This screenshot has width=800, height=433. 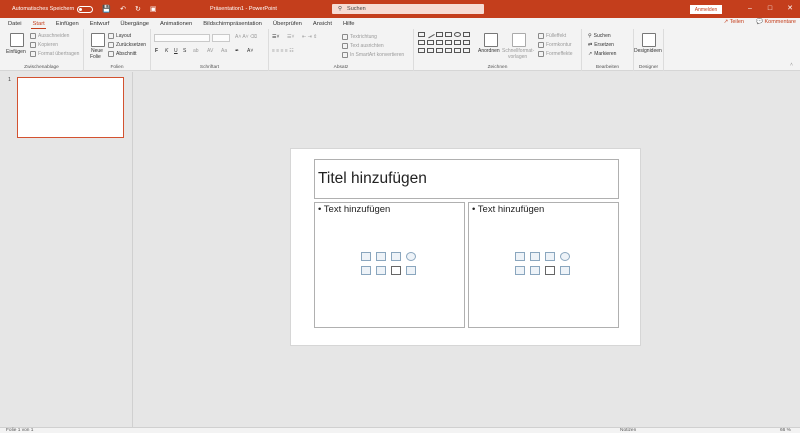 What do you see at coordinates (608, 50) in the screenshot?
I see `group-editing: ⚲ Suchen ⇄ Ersetzen ↗ Markieren Bearbeiten` at bounding box center [608, 50].